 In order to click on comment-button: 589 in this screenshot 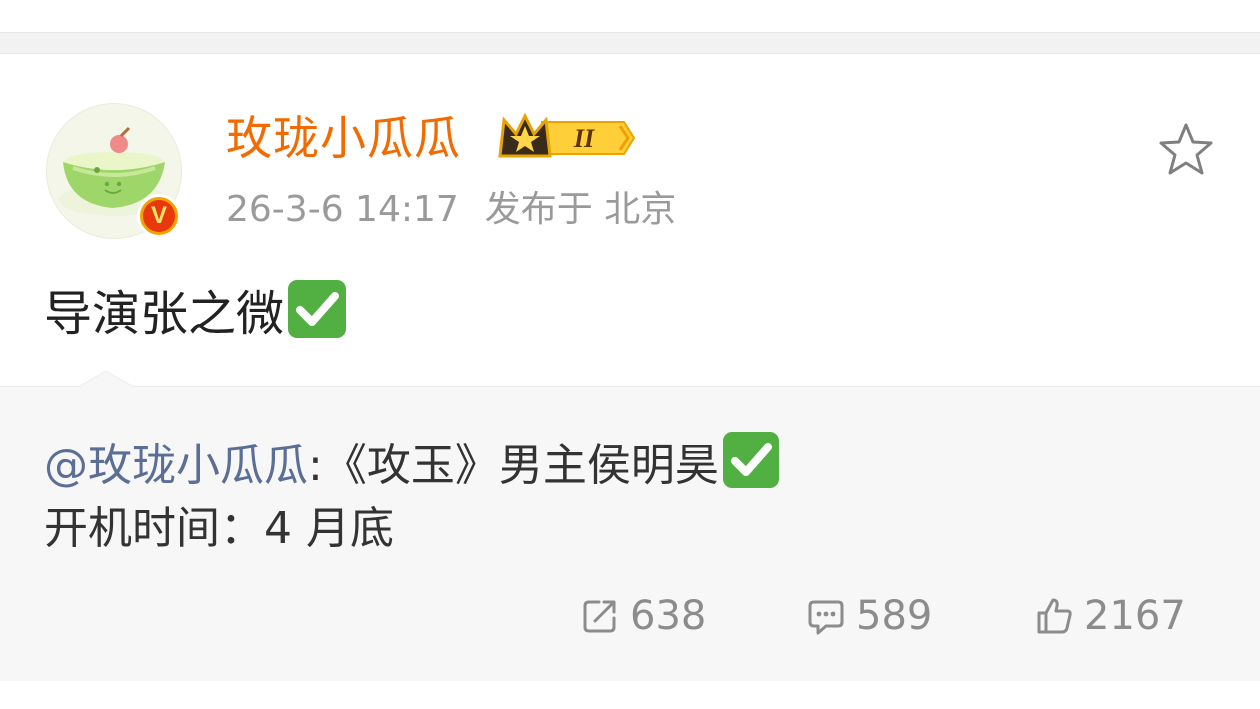, I will do `click(869, 616)`.